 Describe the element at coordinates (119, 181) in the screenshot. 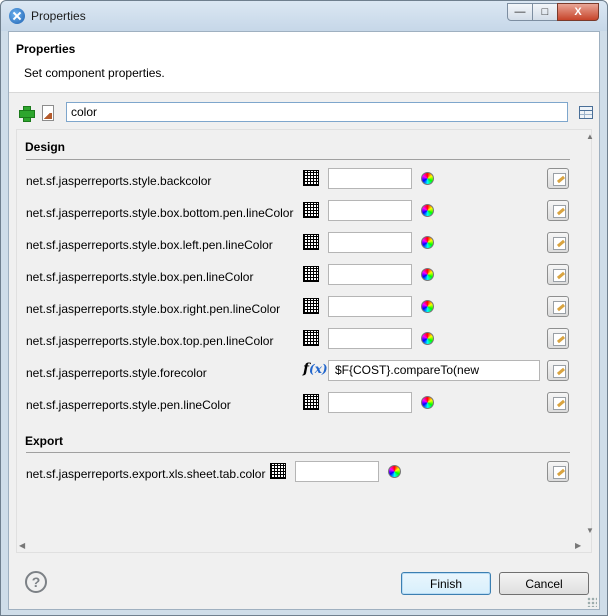

I see `property-label: net.sf.jasperreports.style.backcolor` at that location.